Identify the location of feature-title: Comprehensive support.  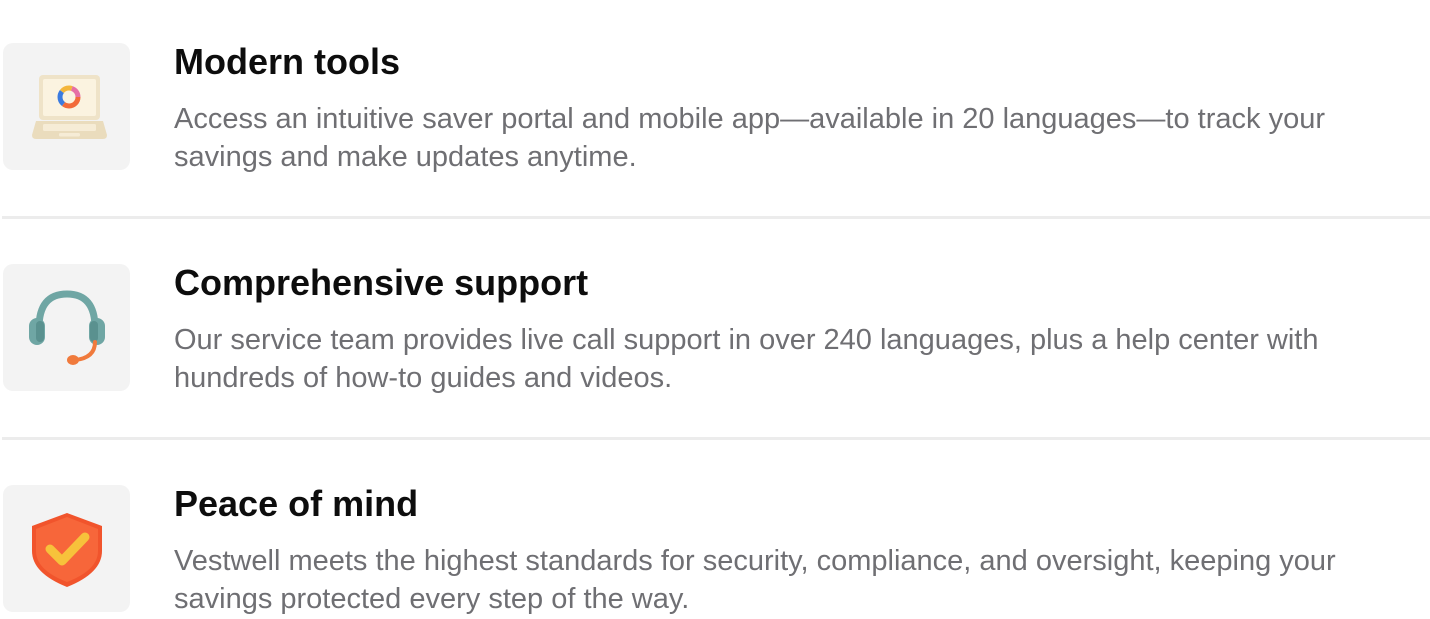
(381, 282).